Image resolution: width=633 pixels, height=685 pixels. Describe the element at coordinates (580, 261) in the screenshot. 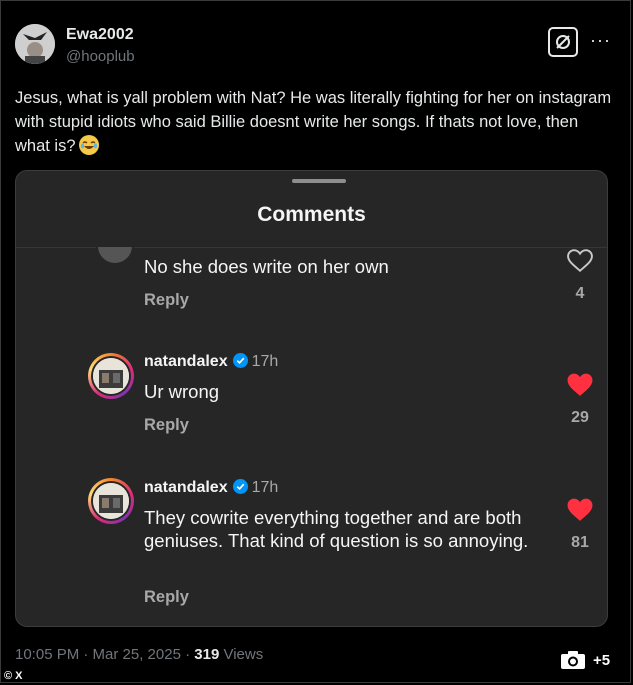

I see `heart-outline-icon` at that location.